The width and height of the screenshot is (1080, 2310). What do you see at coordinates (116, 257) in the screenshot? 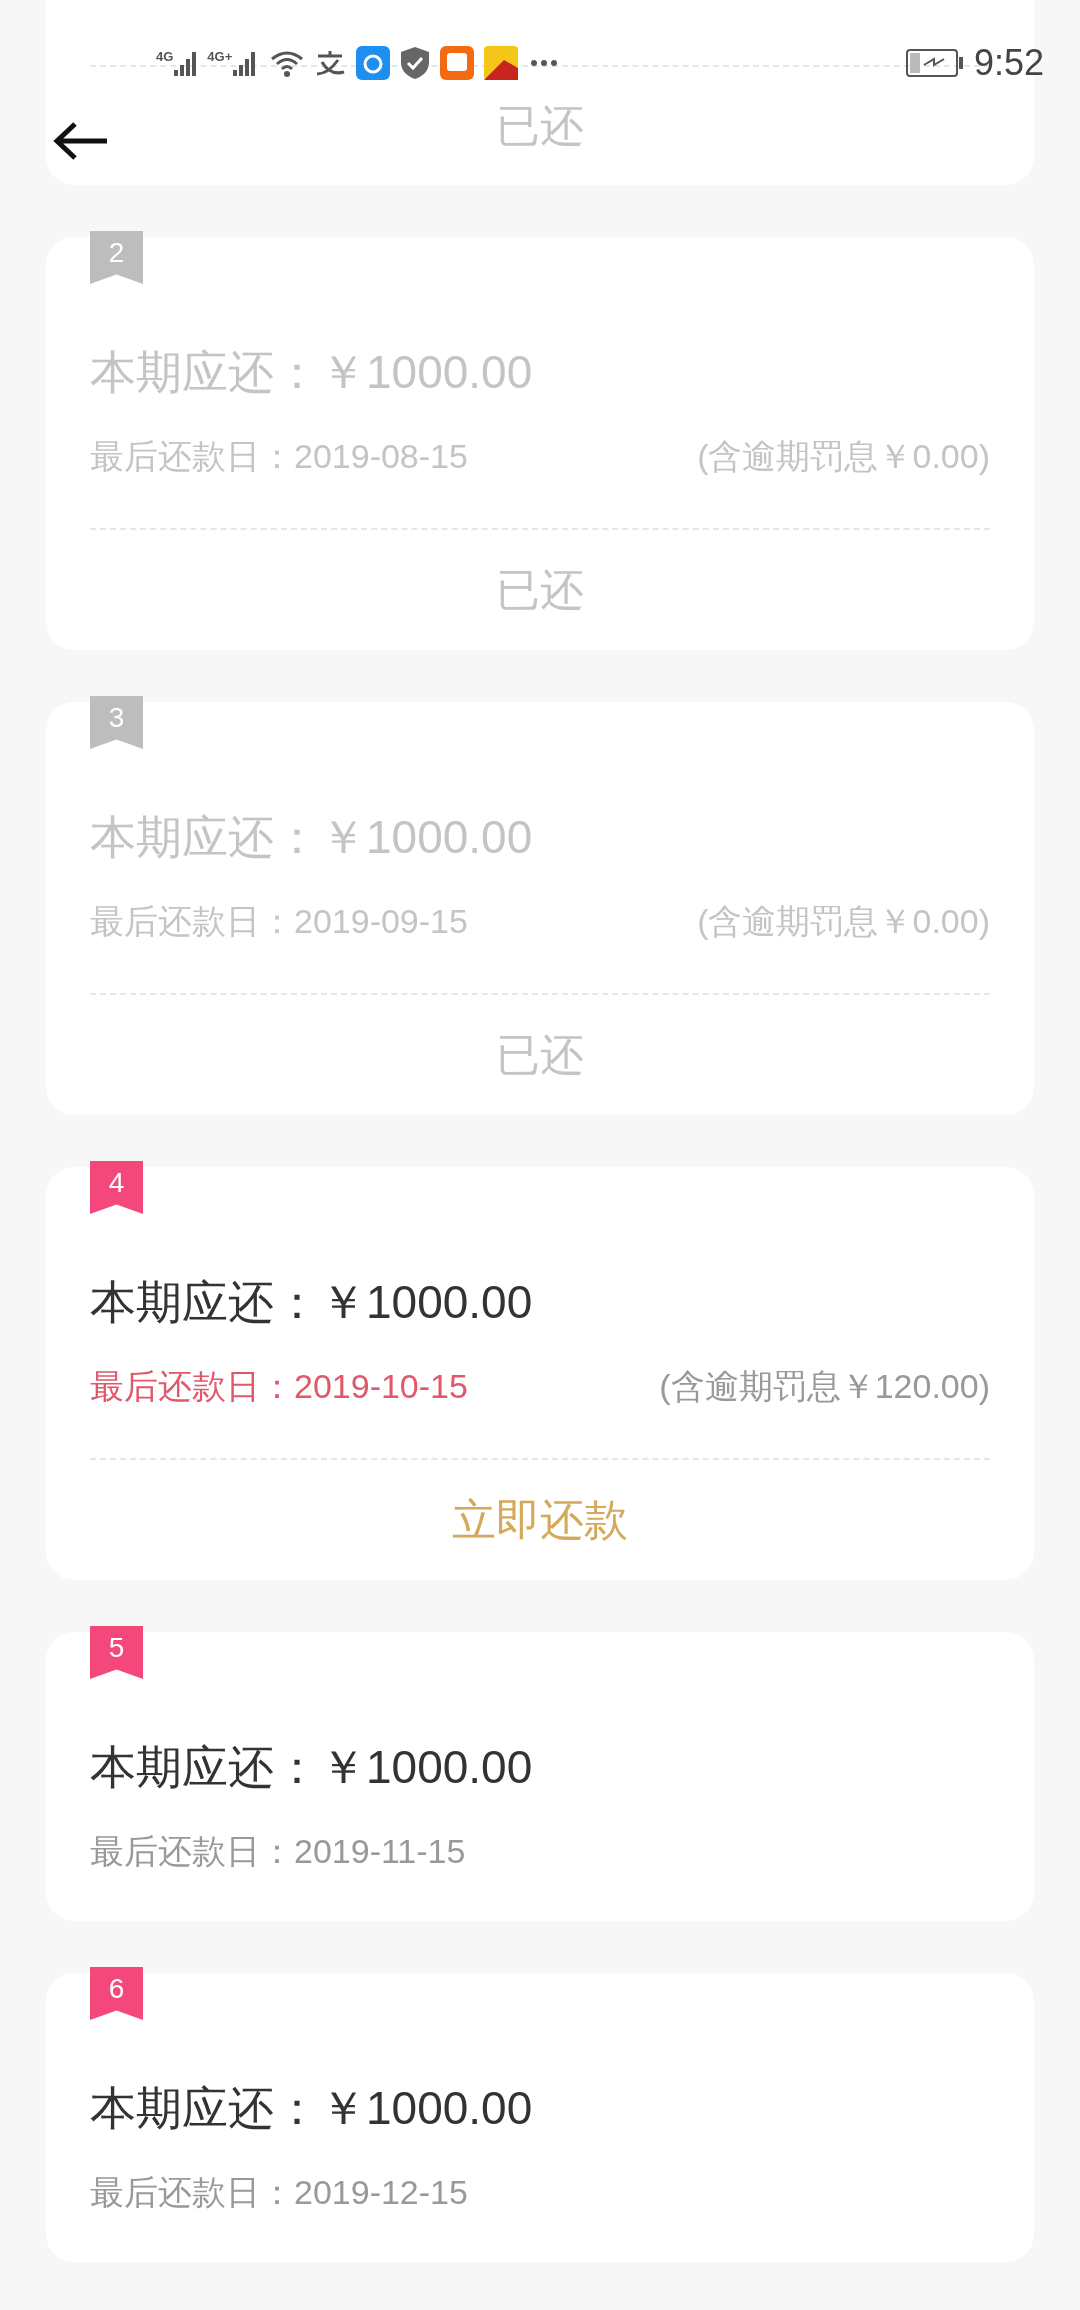
I see `installment-number-badge: 2` at bounding box center [116, 257].